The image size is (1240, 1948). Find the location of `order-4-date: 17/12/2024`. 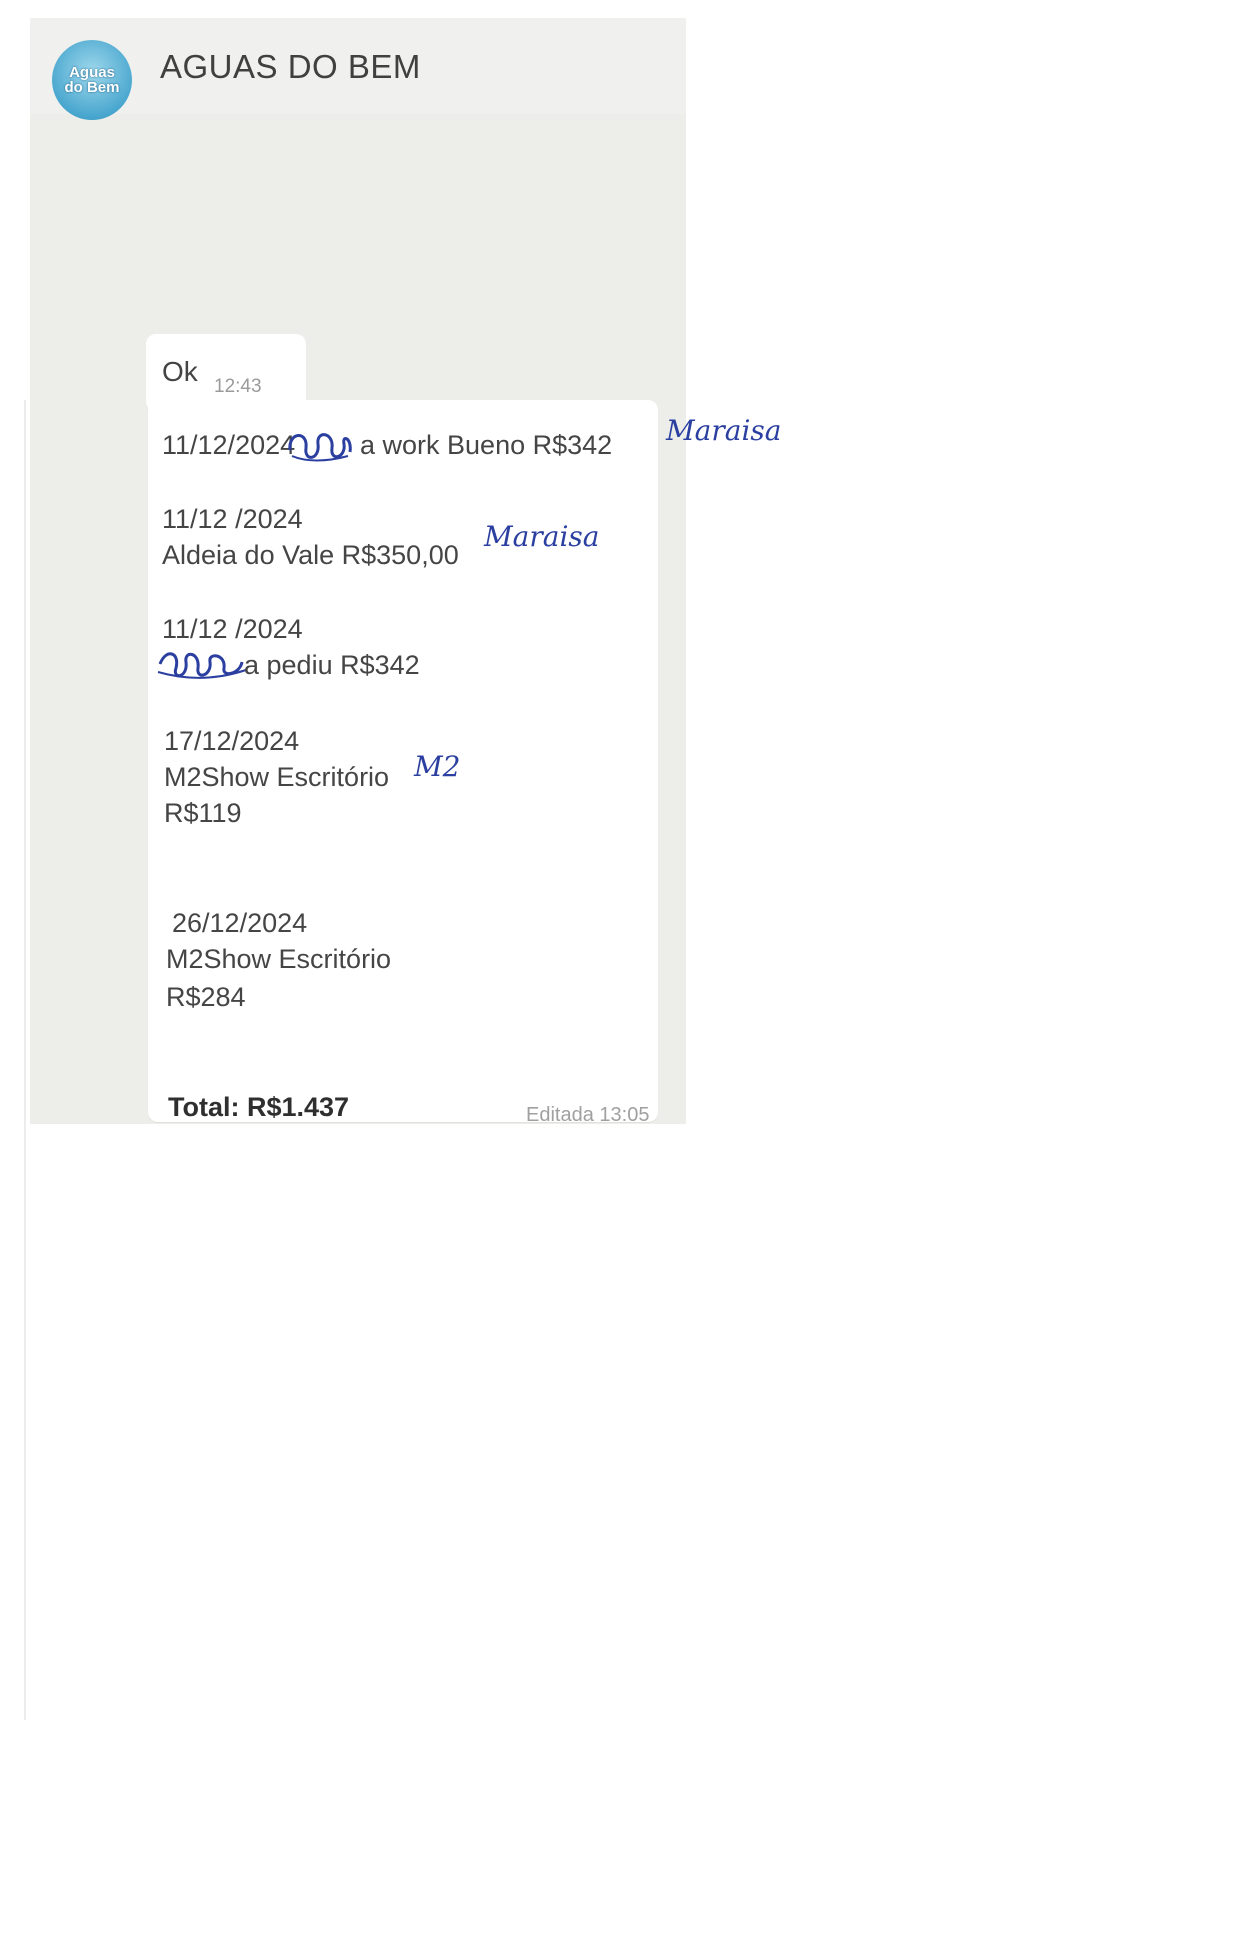

order-4-date: 17/12/2024 is located at coordinates (232, 741).